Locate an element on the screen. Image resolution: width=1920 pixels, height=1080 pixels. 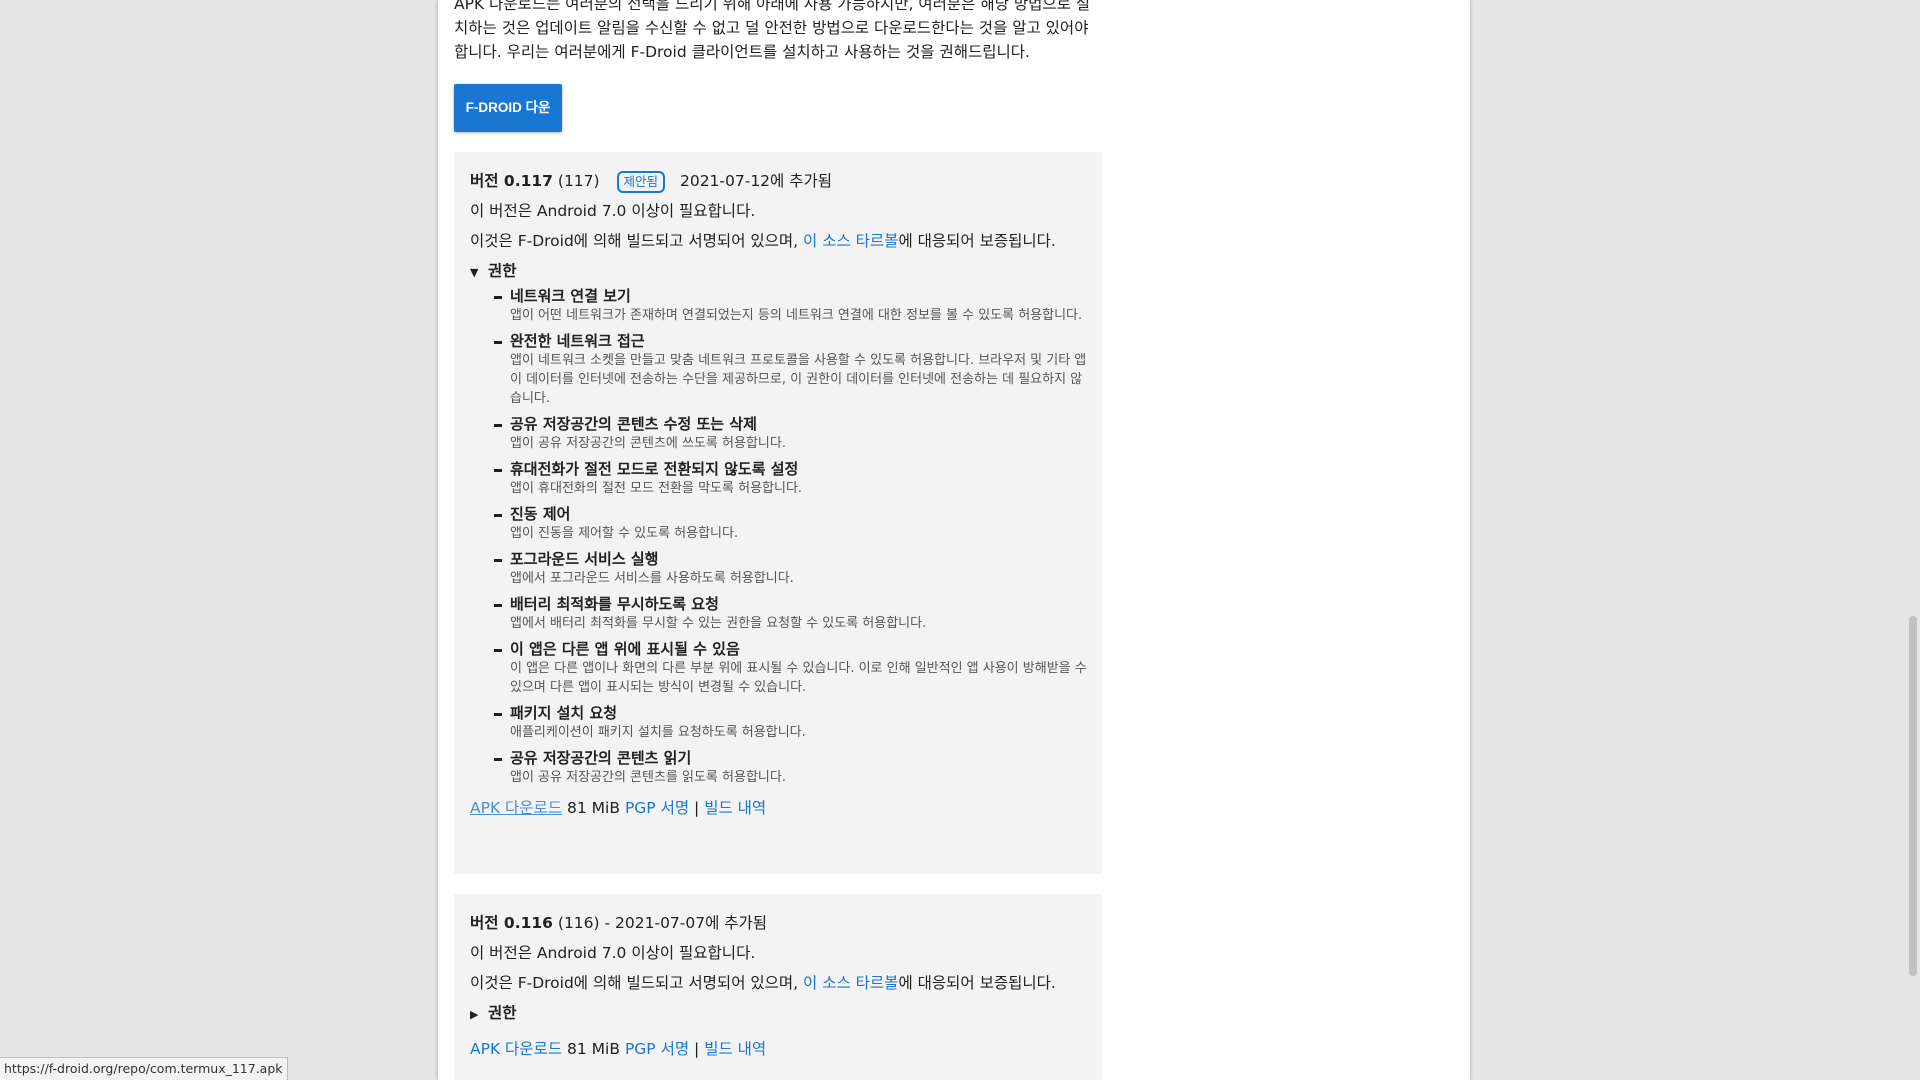
permission-title: 네트워크 연결 보기 is located at coordinates (790, 296).